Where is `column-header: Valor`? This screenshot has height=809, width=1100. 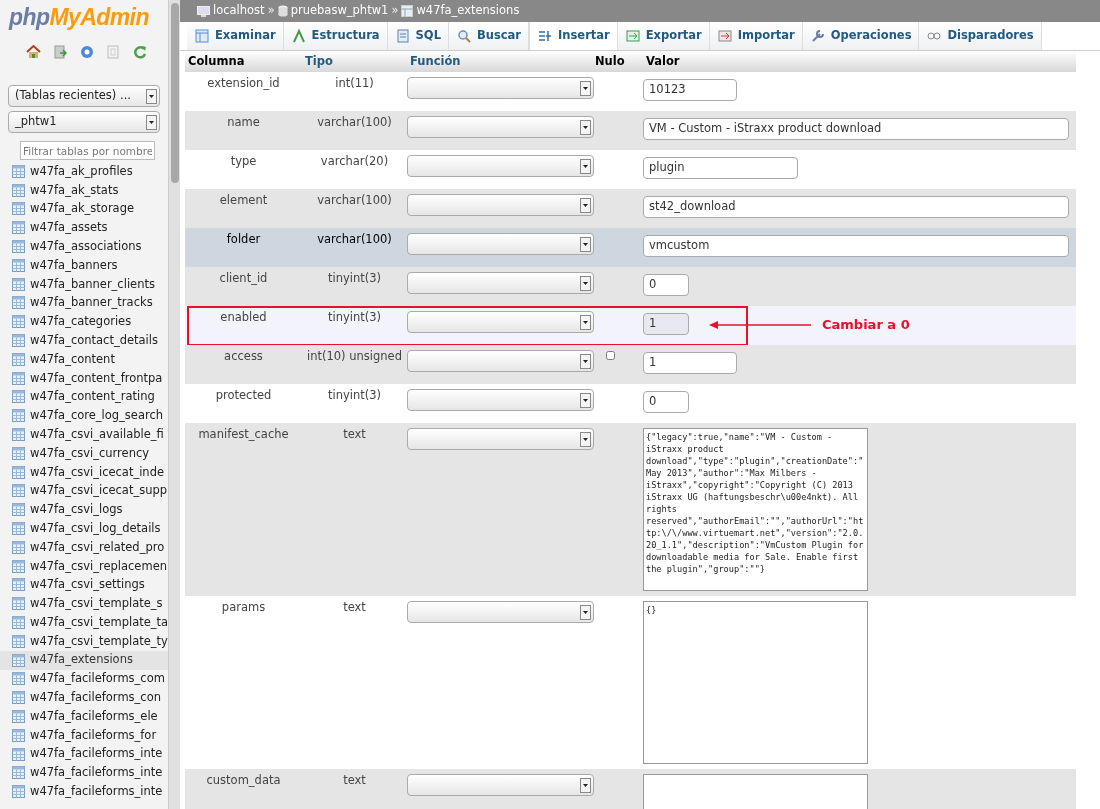
column-header: Valor is located at coordinates (663, 60).